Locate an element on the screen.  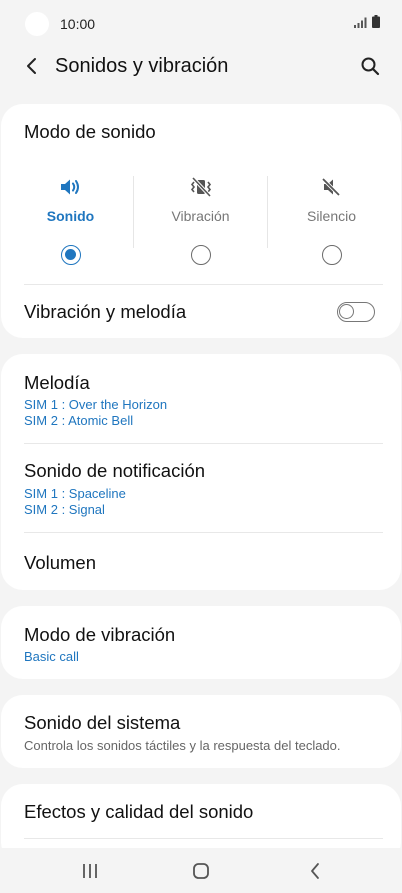
search-icon is located at coordinates (370, 66).